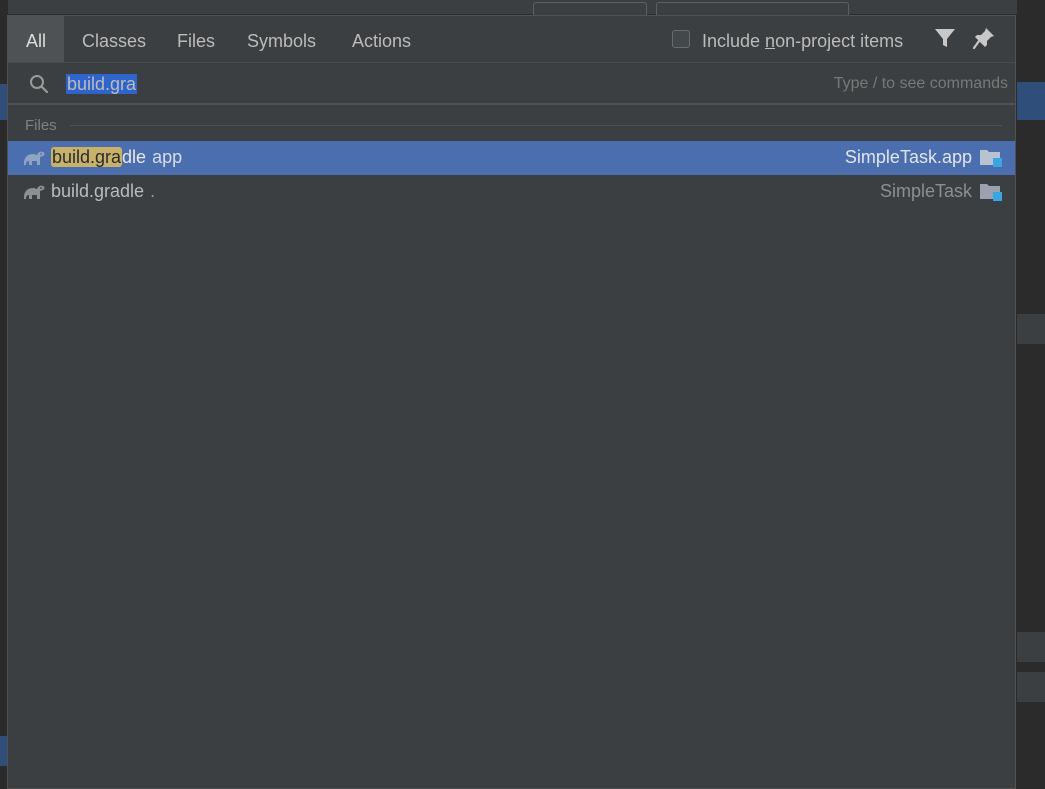  Describe the element at coordinates (920, 83) in the screenshot. I see `search-hint: Type / to see commands` at that location.